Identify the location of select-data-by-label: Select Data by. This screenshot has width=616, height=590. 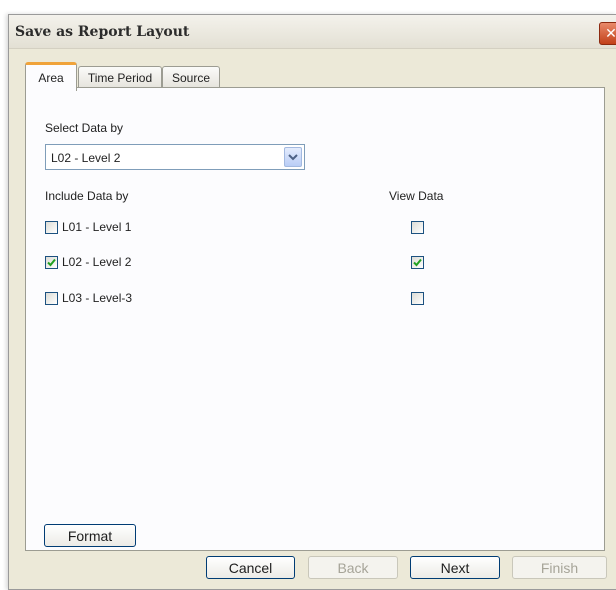
(84, 128).